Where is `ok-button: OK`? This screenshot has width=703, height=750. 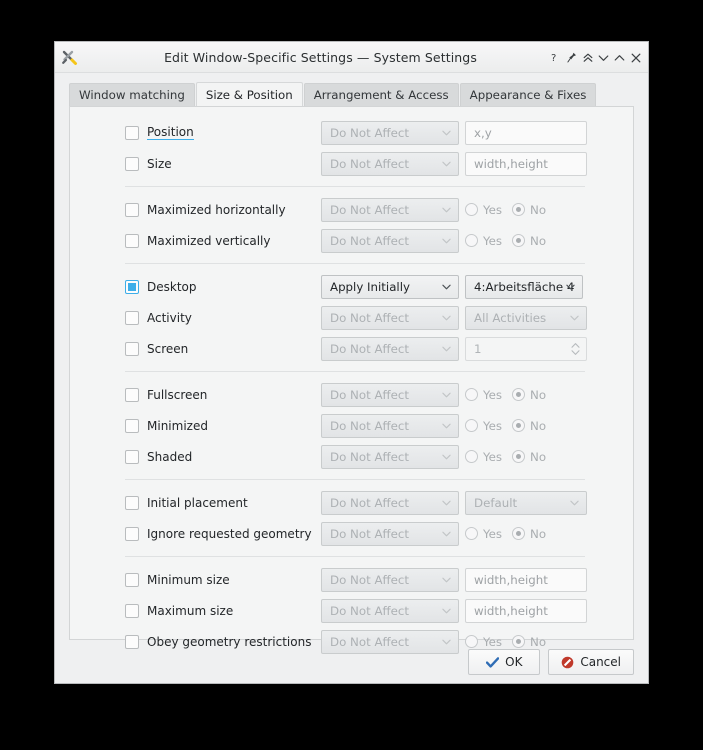
ok-button: OK is located at coordinates (504, 662).